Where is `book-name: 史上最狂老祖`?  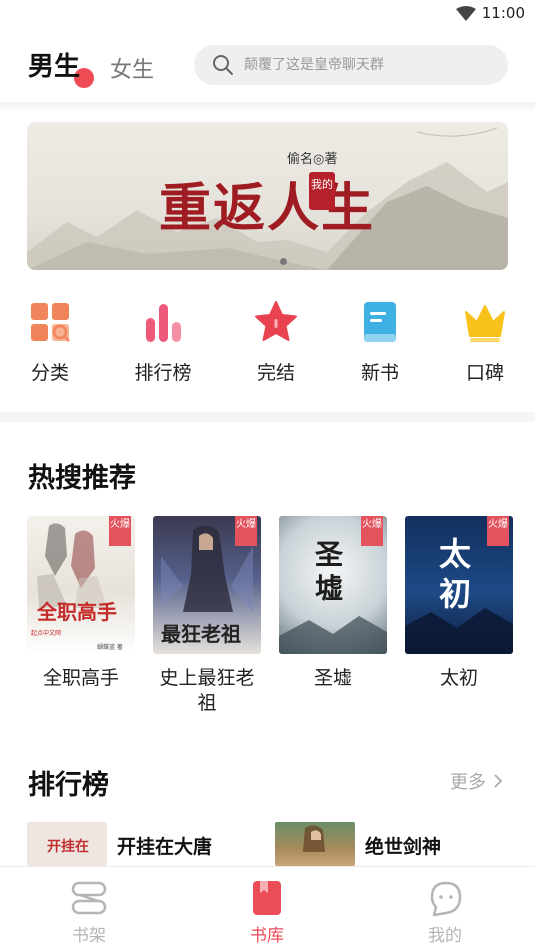
book-name: 史上最狂老祖 is located at coordinates (207, 690).